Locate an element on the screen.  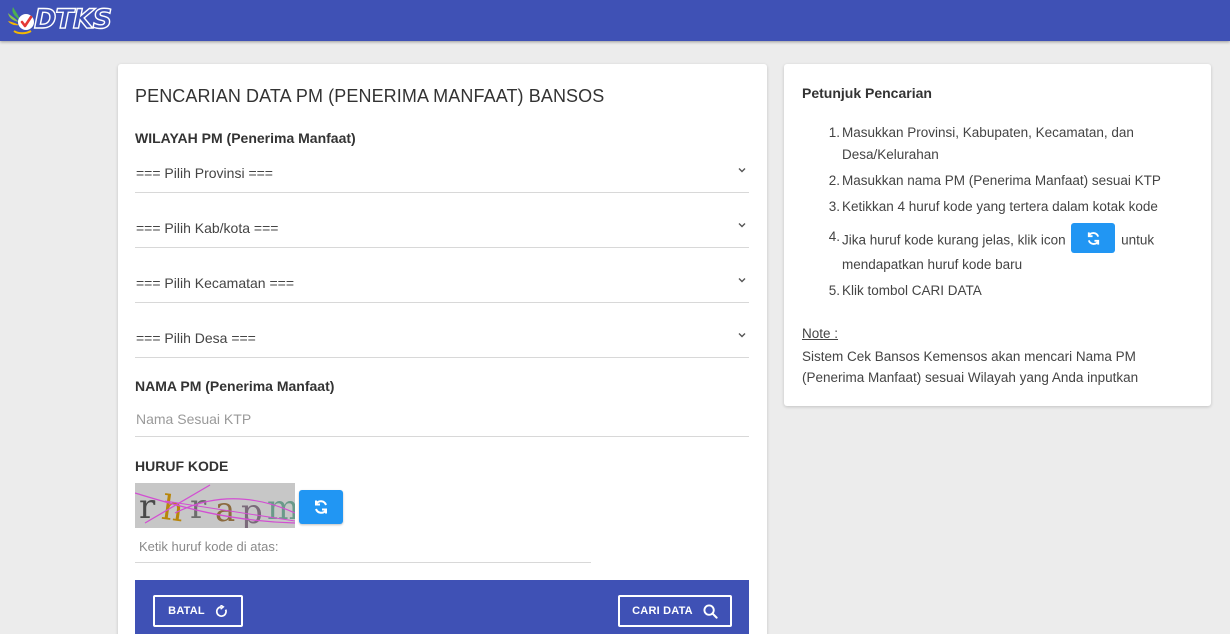
instruction-text-part: Jika huruf kode kurang jelas, klik icon is located at coordinates (954, 240).